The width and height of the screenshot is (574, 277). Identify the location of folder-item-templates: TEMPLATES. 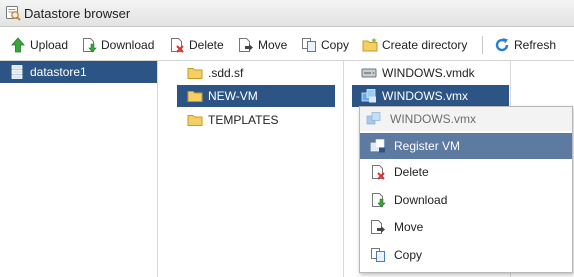
(261, 120).